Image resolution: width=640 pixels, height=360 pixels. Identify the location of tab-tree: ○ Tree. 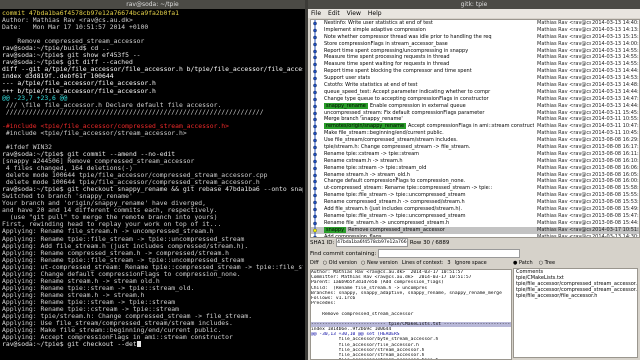
(547, 263).